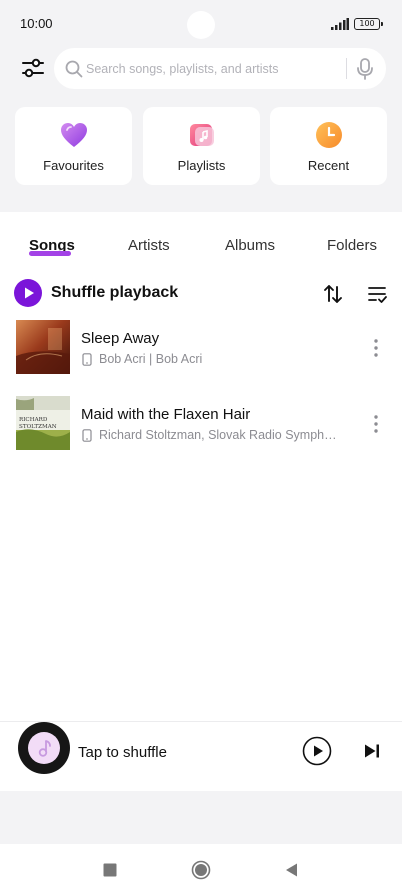  I want to click on library-tabs: Songs Artists Albums Folders, so click(201, 247).